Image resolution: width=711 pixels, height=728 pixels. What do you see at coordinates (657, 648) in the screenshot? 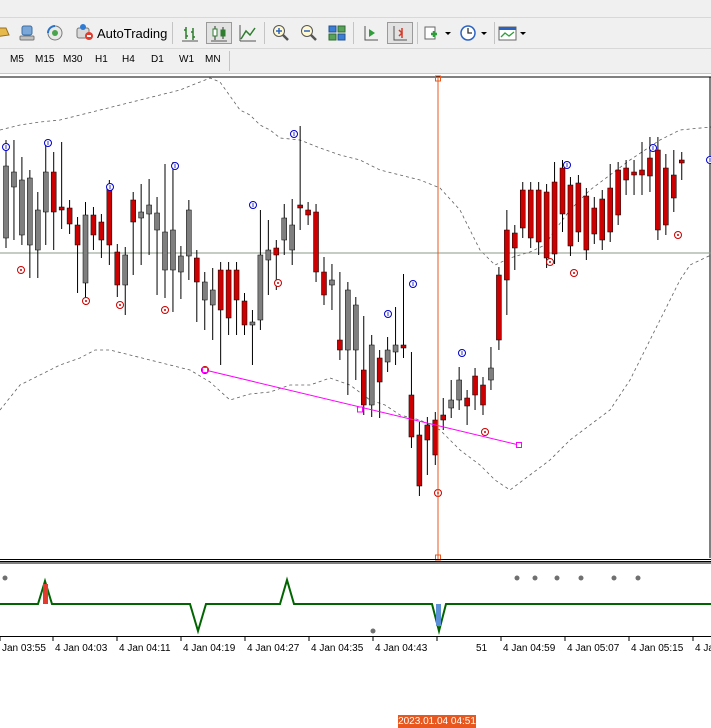
I see `time-label: 4 Jan 05:15` at bounding box center [657, 648].